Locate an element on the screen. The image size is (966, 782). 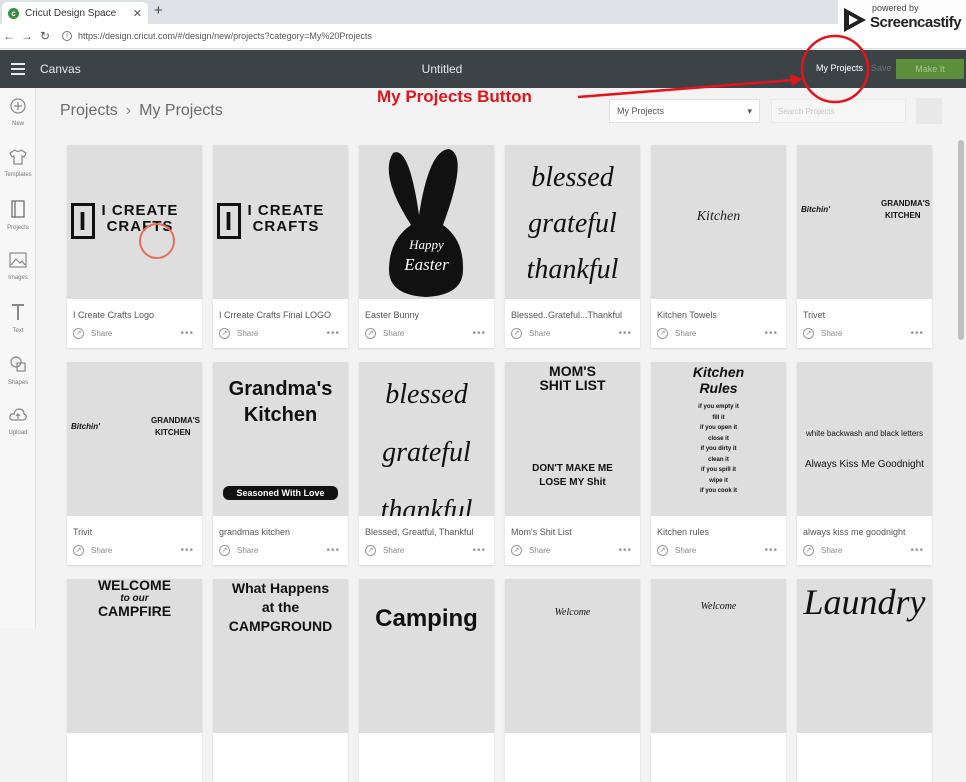
project-thumbnail: Camping is located at coordinates (426, 656).